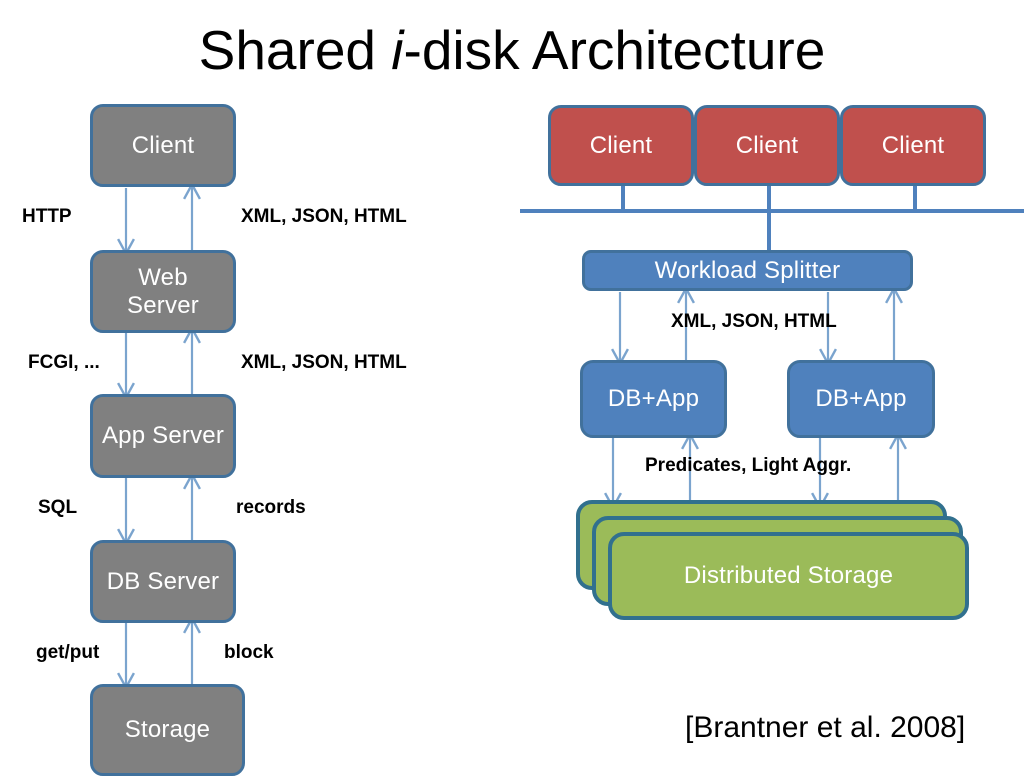 Image resolution: width=1024 pixels, height=776 pixels. Describe the element at coordinates (271, 507) in the screenshot. I see `edge-label-records: records` at that location.